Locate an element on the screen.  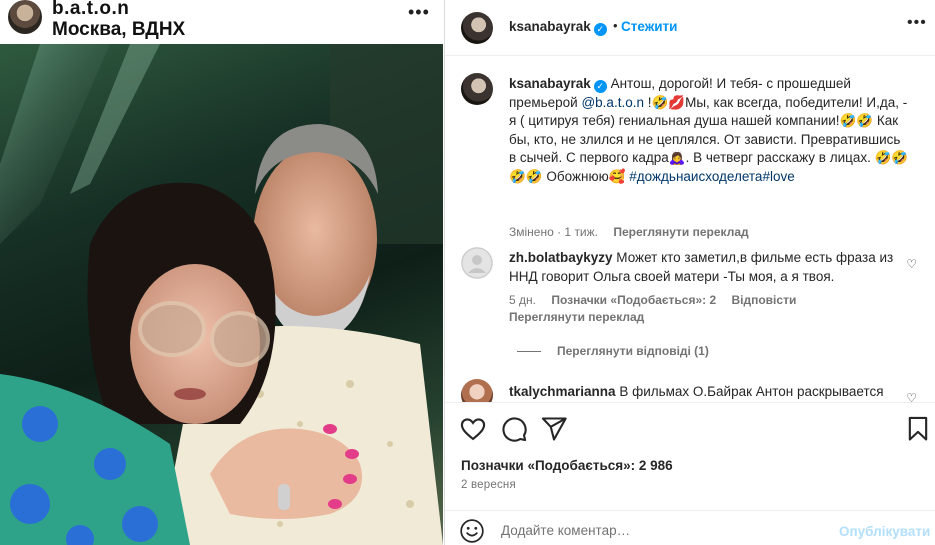
comment-username: zh.bolatbaykyzy is located at coordinates (561, 257).